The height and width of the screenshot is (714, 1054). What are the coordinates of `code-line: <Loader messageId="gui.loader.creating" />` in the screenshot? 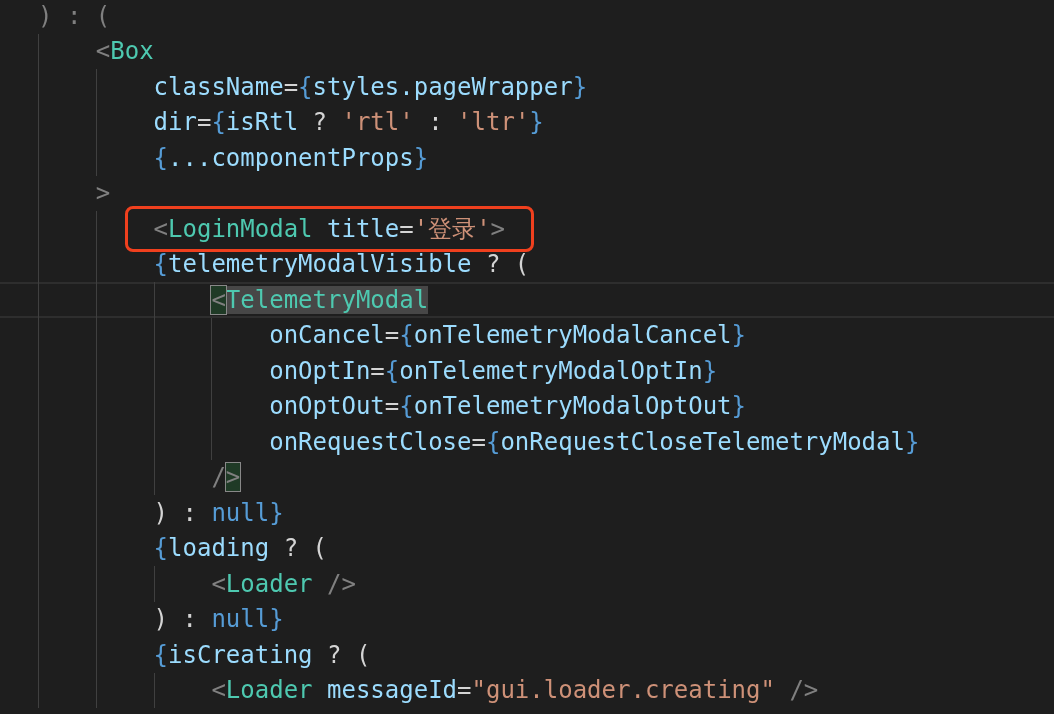 It's located at (515, 691).